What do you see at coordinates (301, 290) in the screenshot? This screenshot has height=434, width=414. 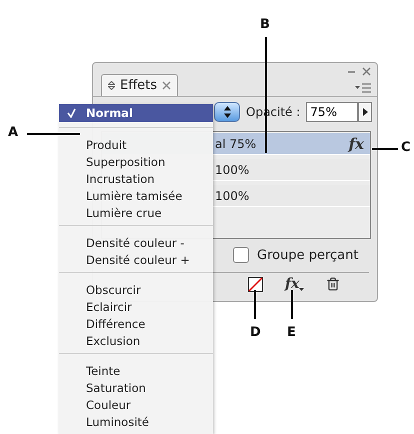 I see `caret-icon` at bounding box center [301, 290].